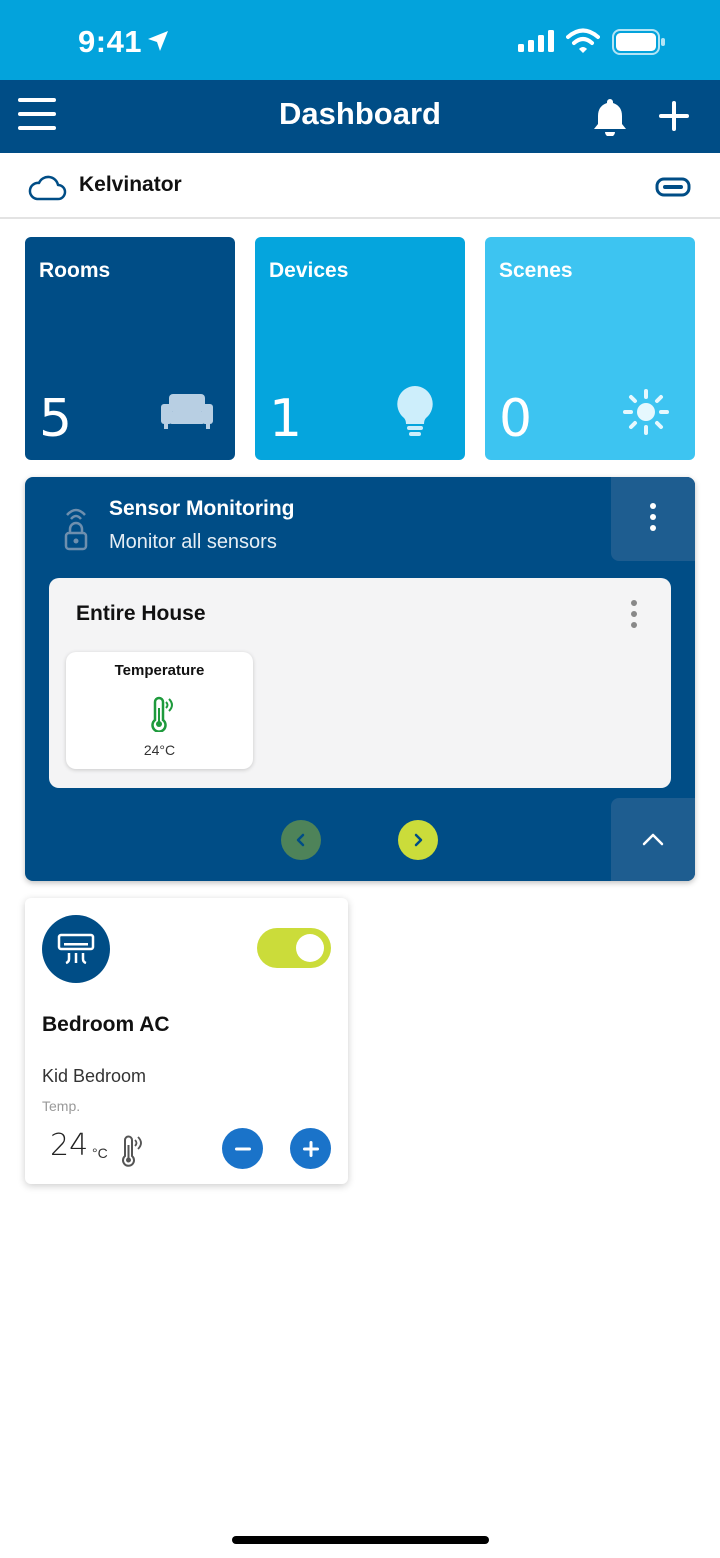 Image resolution: width=720 pixels, height=1558 pixels. I want to click on cellular-signal-icon, so click(536, 41).